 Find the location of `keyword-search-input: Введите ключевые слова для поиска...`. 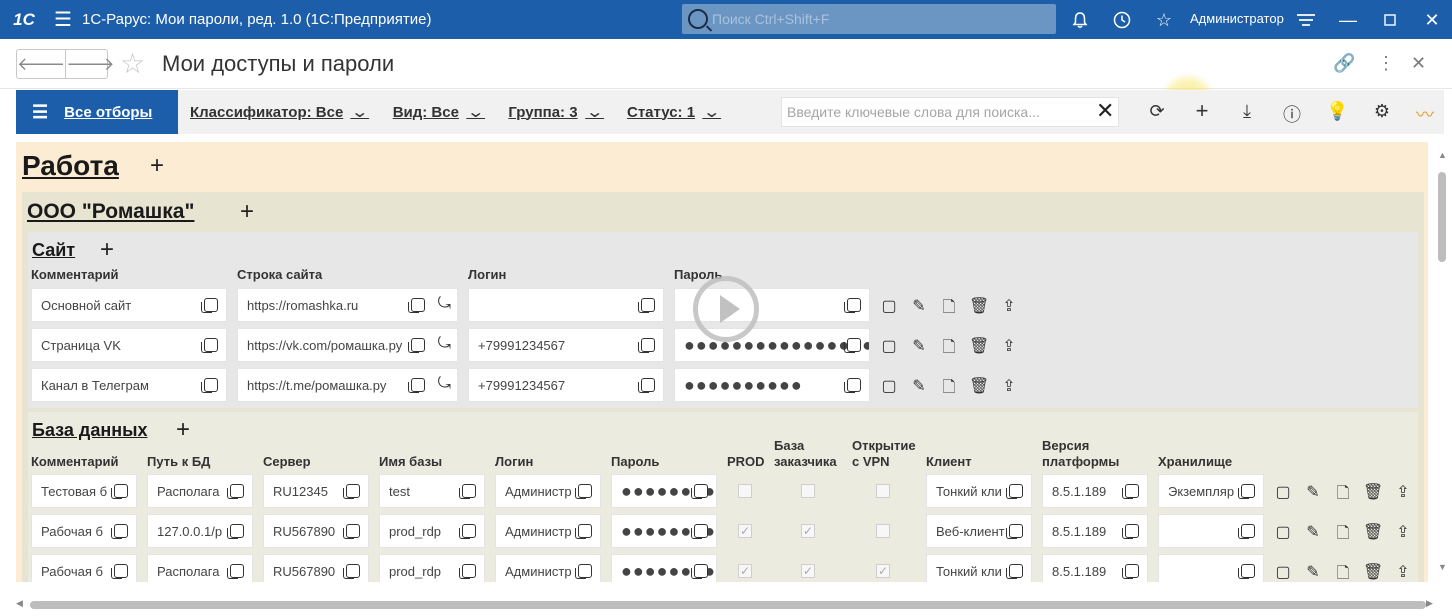

keyword-search-input: Введите ключевые слова для поиска... is located at coordinates (950, 112).